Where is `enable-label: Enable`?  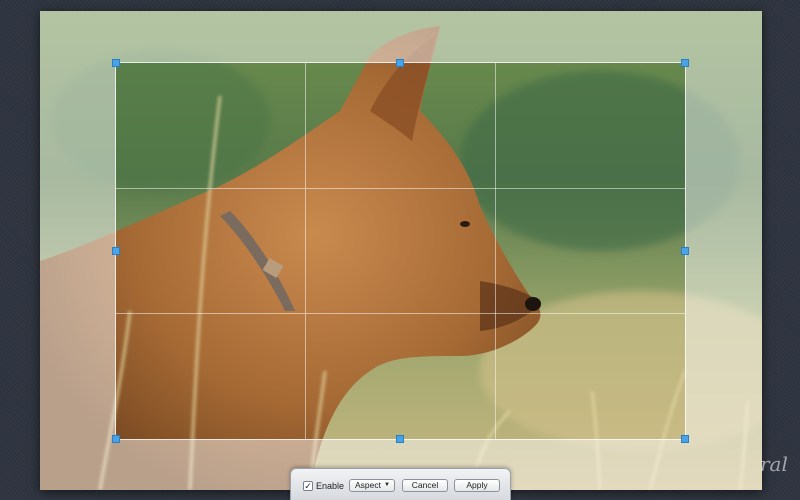
enable-label: Enable is located at coordinates (330, 486).